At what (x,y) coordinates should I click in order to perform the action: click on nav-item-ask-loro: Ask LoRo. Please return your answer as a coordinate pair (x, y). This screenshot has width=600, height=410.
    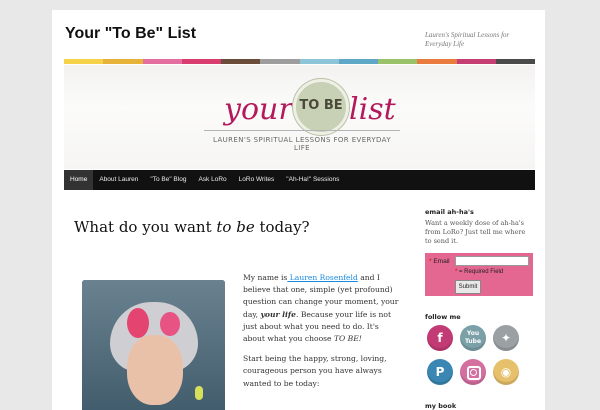
    Looking at the image, I should click on (212, 180).